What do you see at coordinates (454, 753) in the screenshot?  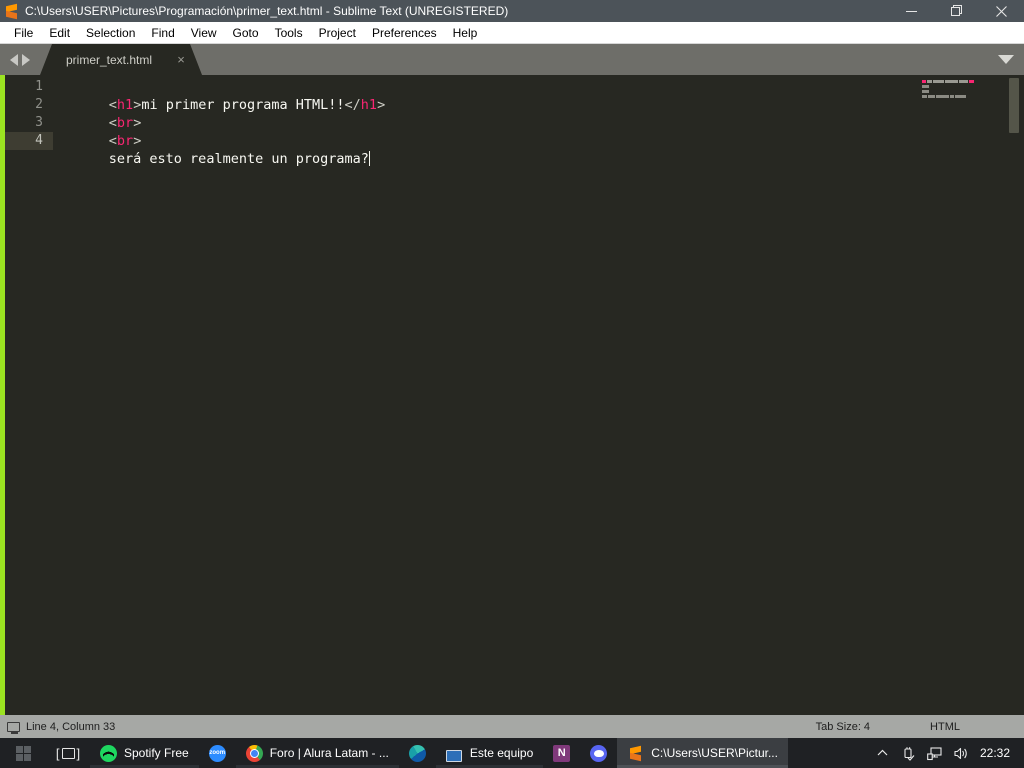 I see `this-pc-icon` at bounding box center [454, 753].